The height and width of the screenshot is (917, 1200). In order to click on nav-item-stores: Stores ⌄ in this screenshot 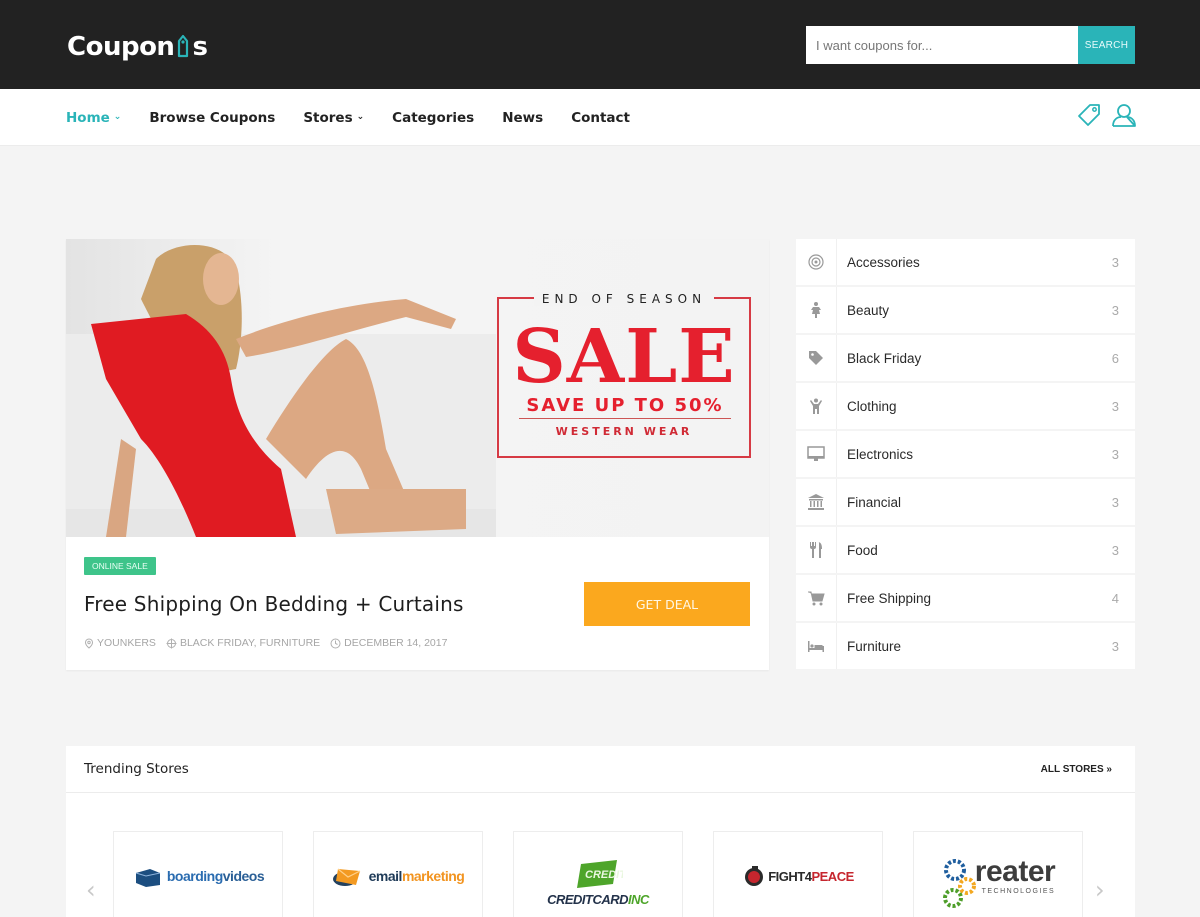, I will do `click(333, 118)`.